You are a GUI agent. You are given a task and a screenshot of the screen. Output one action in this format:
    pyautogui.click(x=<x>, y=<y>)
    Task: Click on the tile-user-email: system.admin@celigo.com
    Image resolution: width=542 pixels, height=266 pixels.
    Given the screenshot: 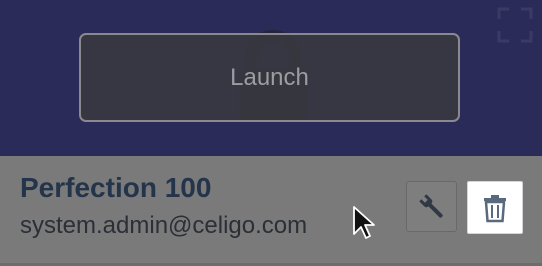 What is the action you would take?
    pyautogui.click(x=164, y=225)
    